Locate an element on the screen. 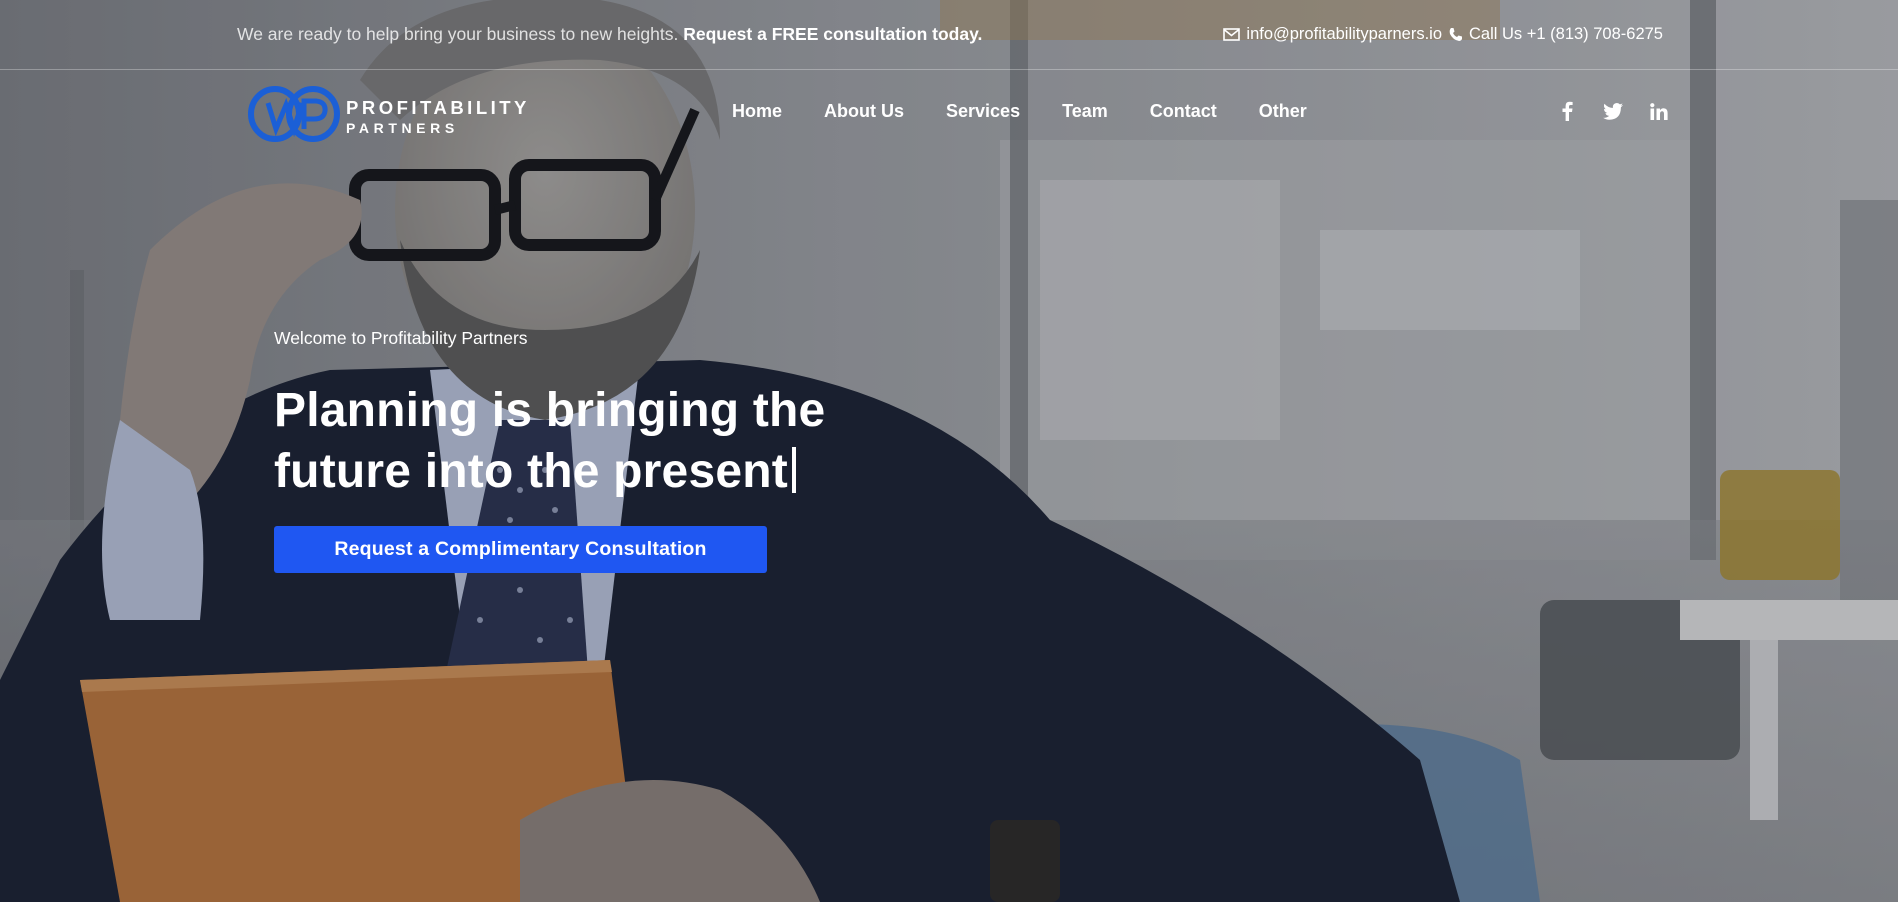 This screenshot has width=1898, height=902. linkedin-icon is located at coordinates (1659, 111).